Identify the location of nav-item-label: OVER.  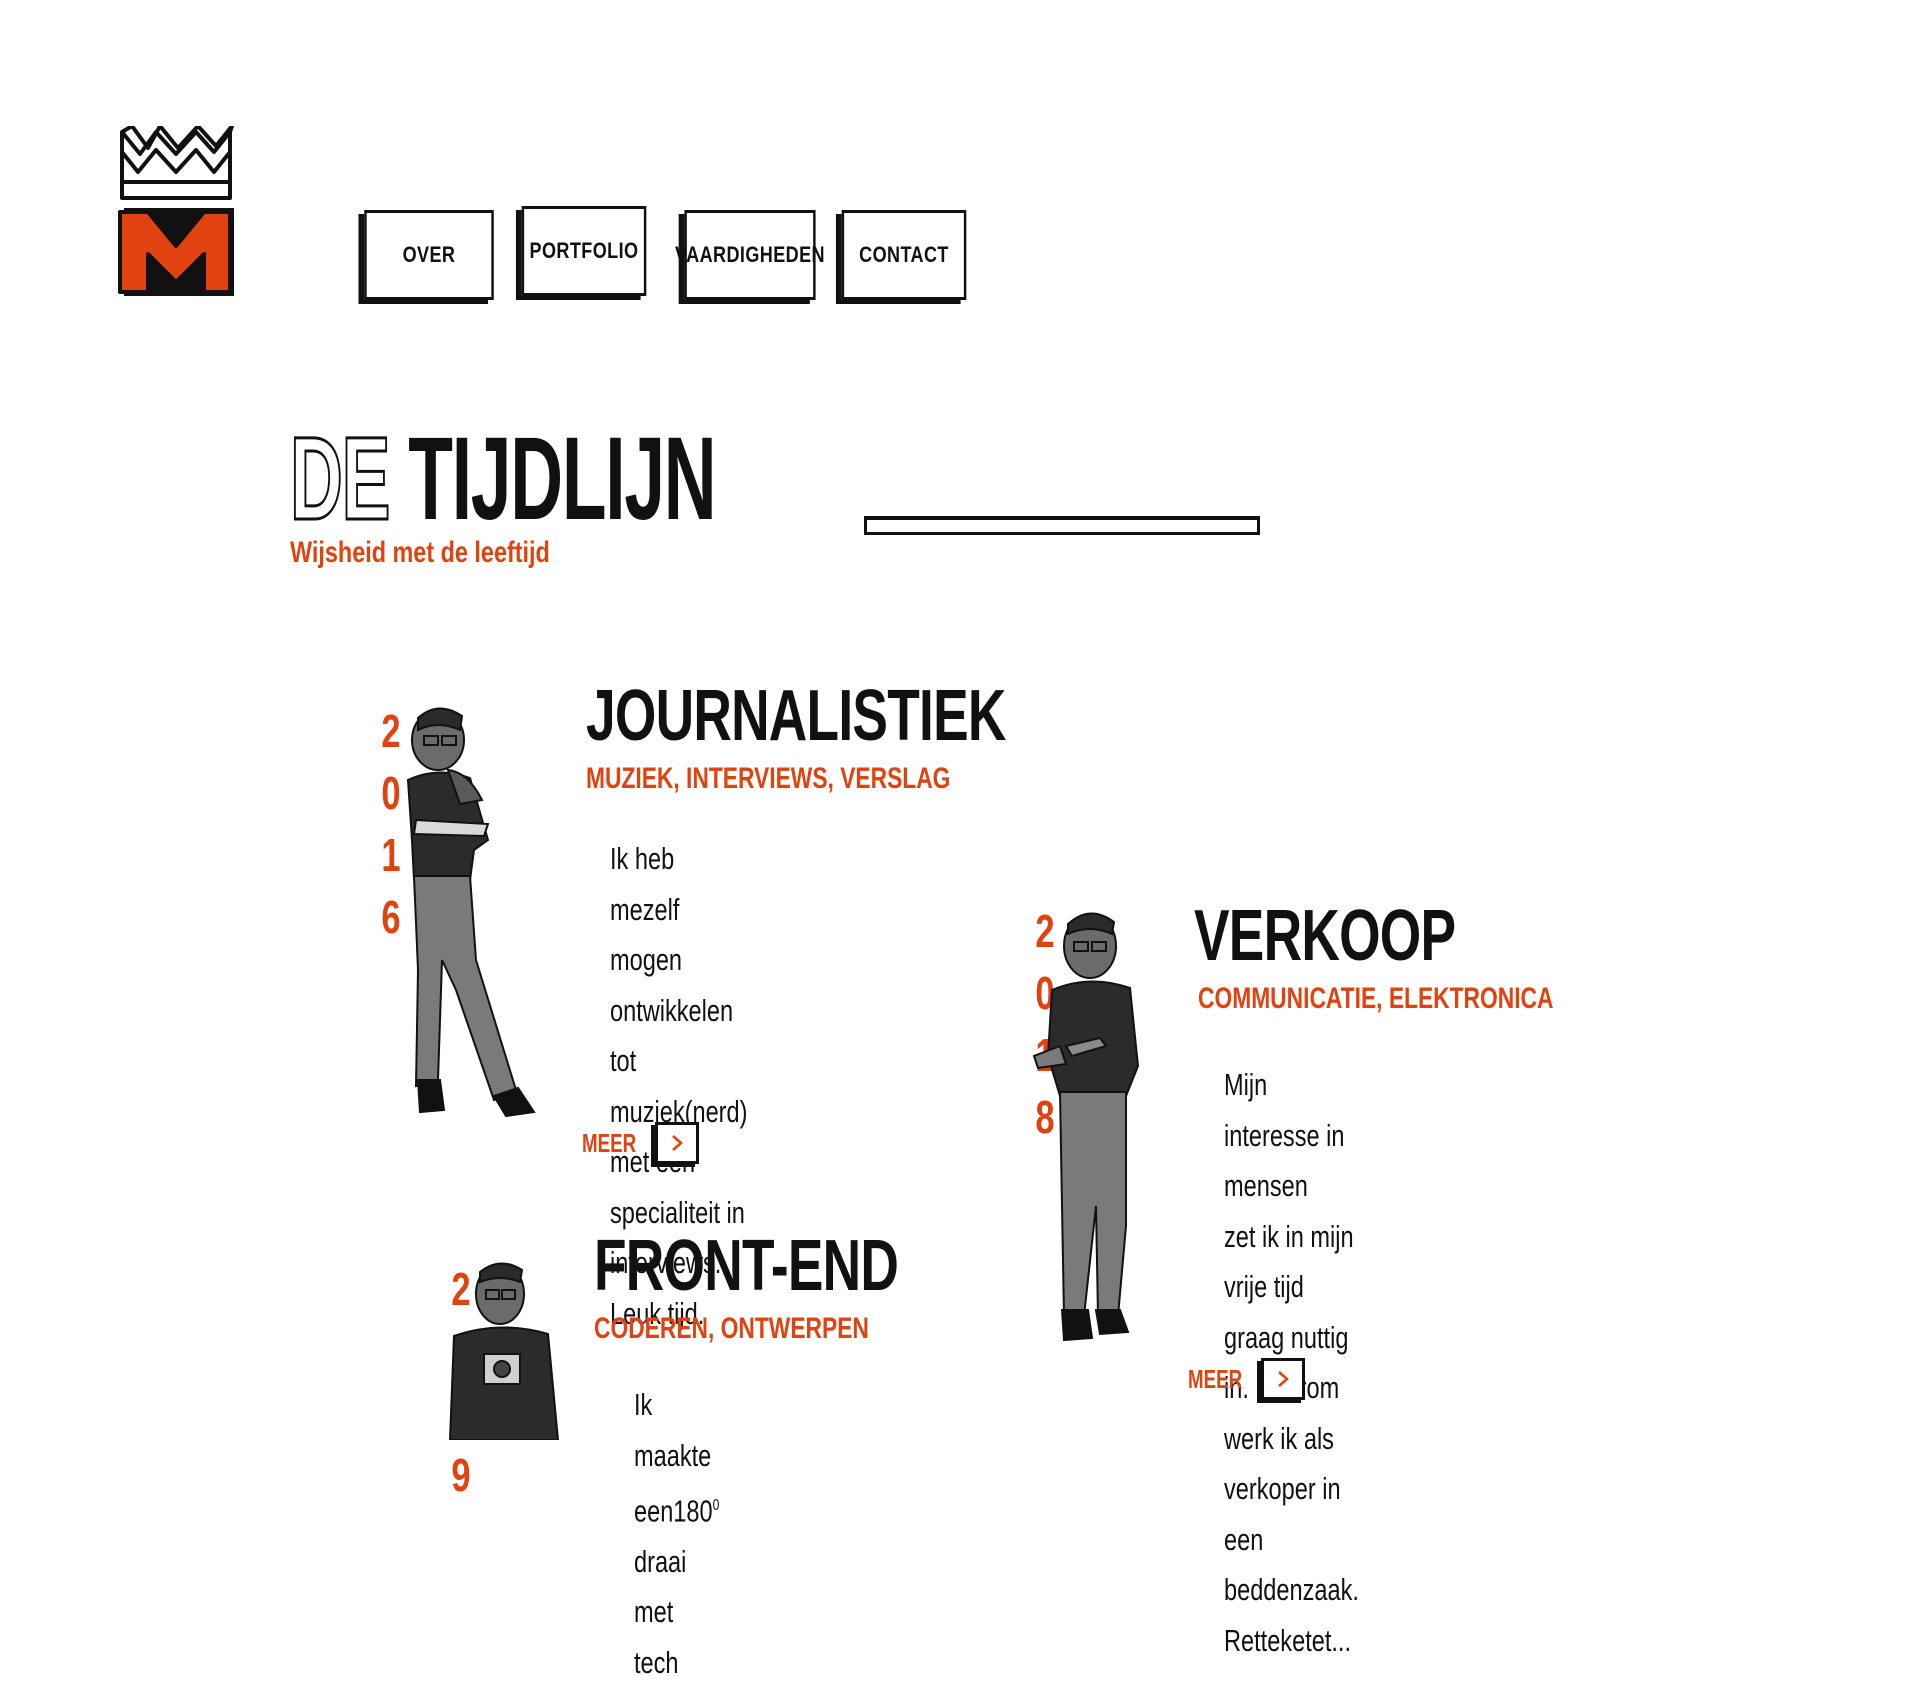
(429, 254).